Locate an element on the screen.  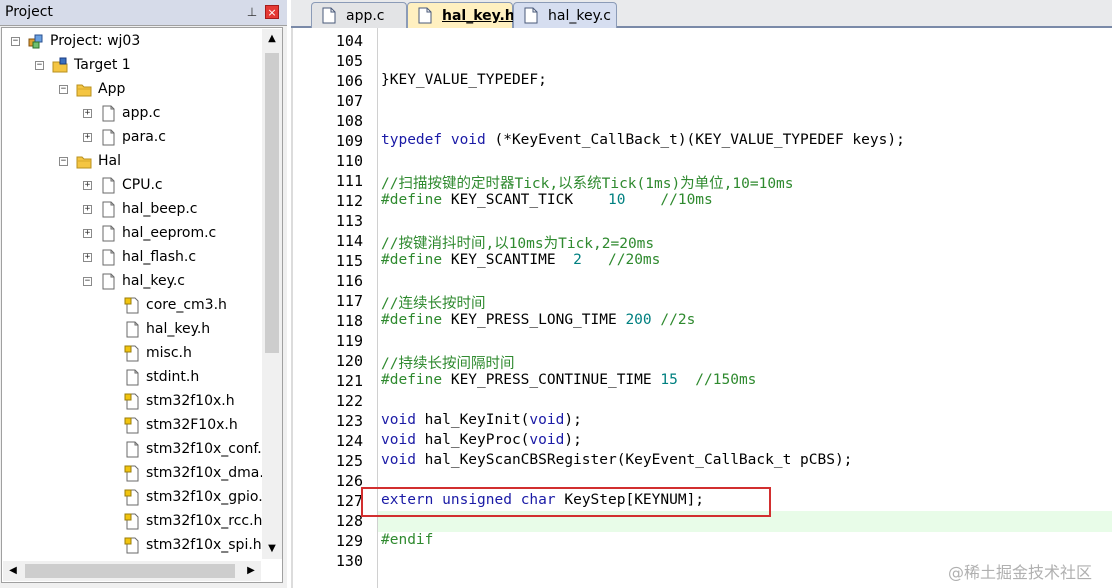
tree-item: stm32f10x_dma.h is located at coordinates (137, 474).